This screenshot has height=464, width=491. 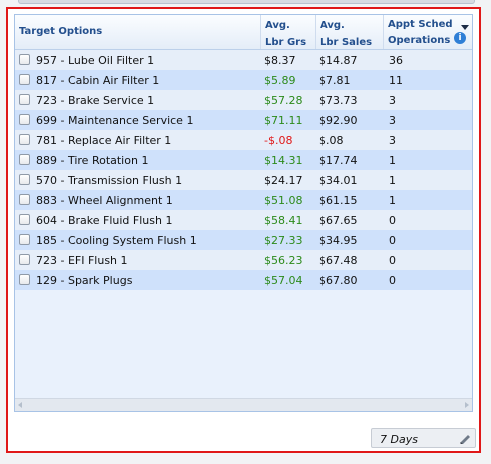 I want to click on scroll-right-icon, so click(x=467, y=405).